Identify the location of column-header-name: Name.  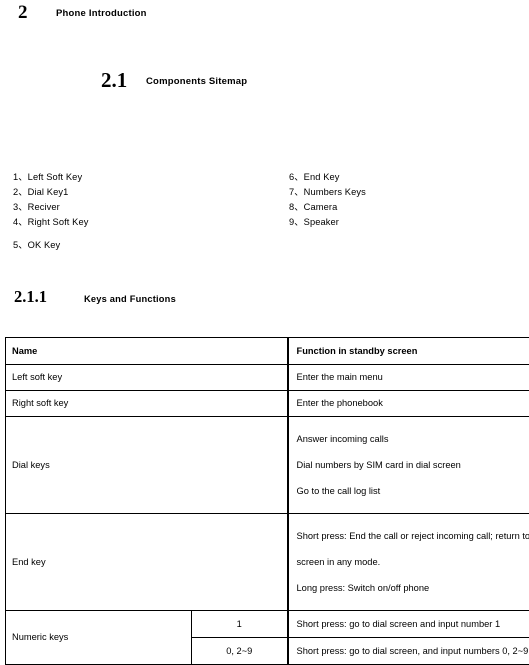
(147, 351).